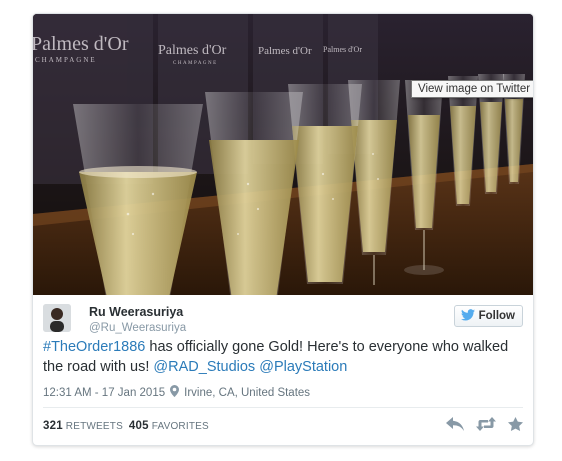  What do you see at coordinates (204, 367) in the screenshot?
I see `mention-link-rad-studios: @RAD_Studios` at bounding box center [204, 367].